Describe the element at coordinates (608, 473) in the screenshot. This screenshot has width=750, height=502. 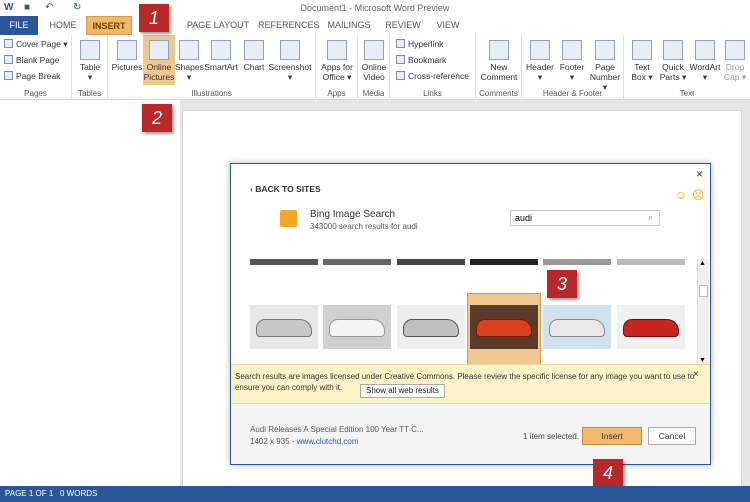
I see `callout-4: 4` at that location.